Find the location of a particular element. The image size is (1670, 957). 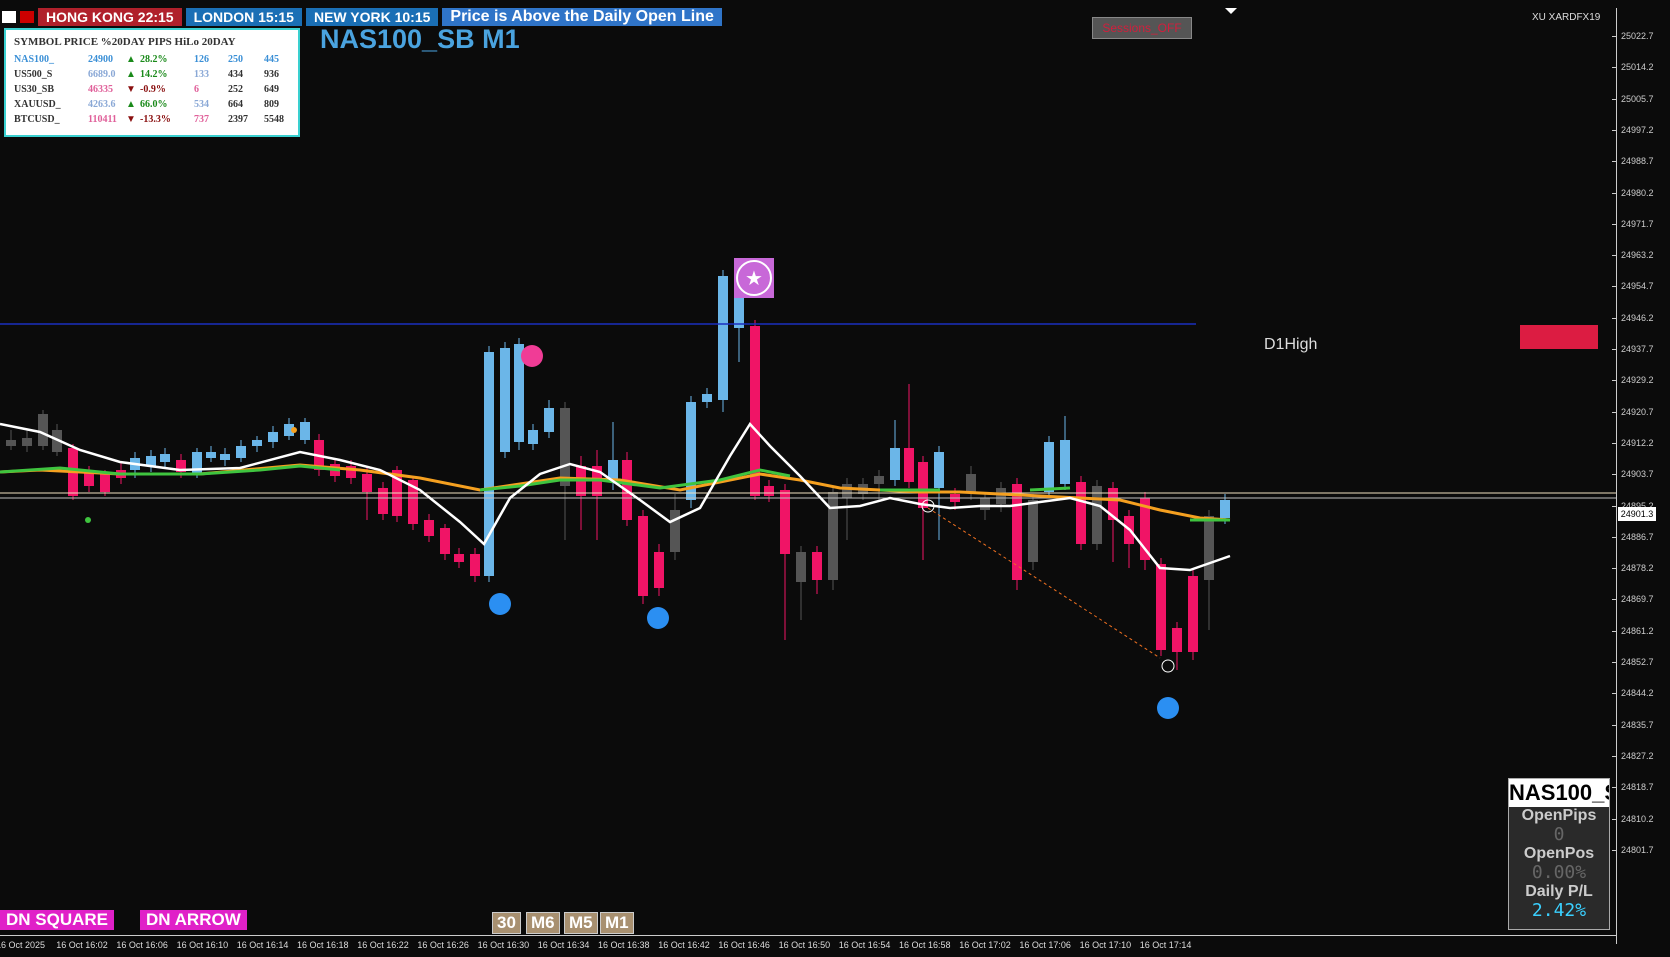

open-pips-label: OpenPips is located at coordinates (1559, 815).